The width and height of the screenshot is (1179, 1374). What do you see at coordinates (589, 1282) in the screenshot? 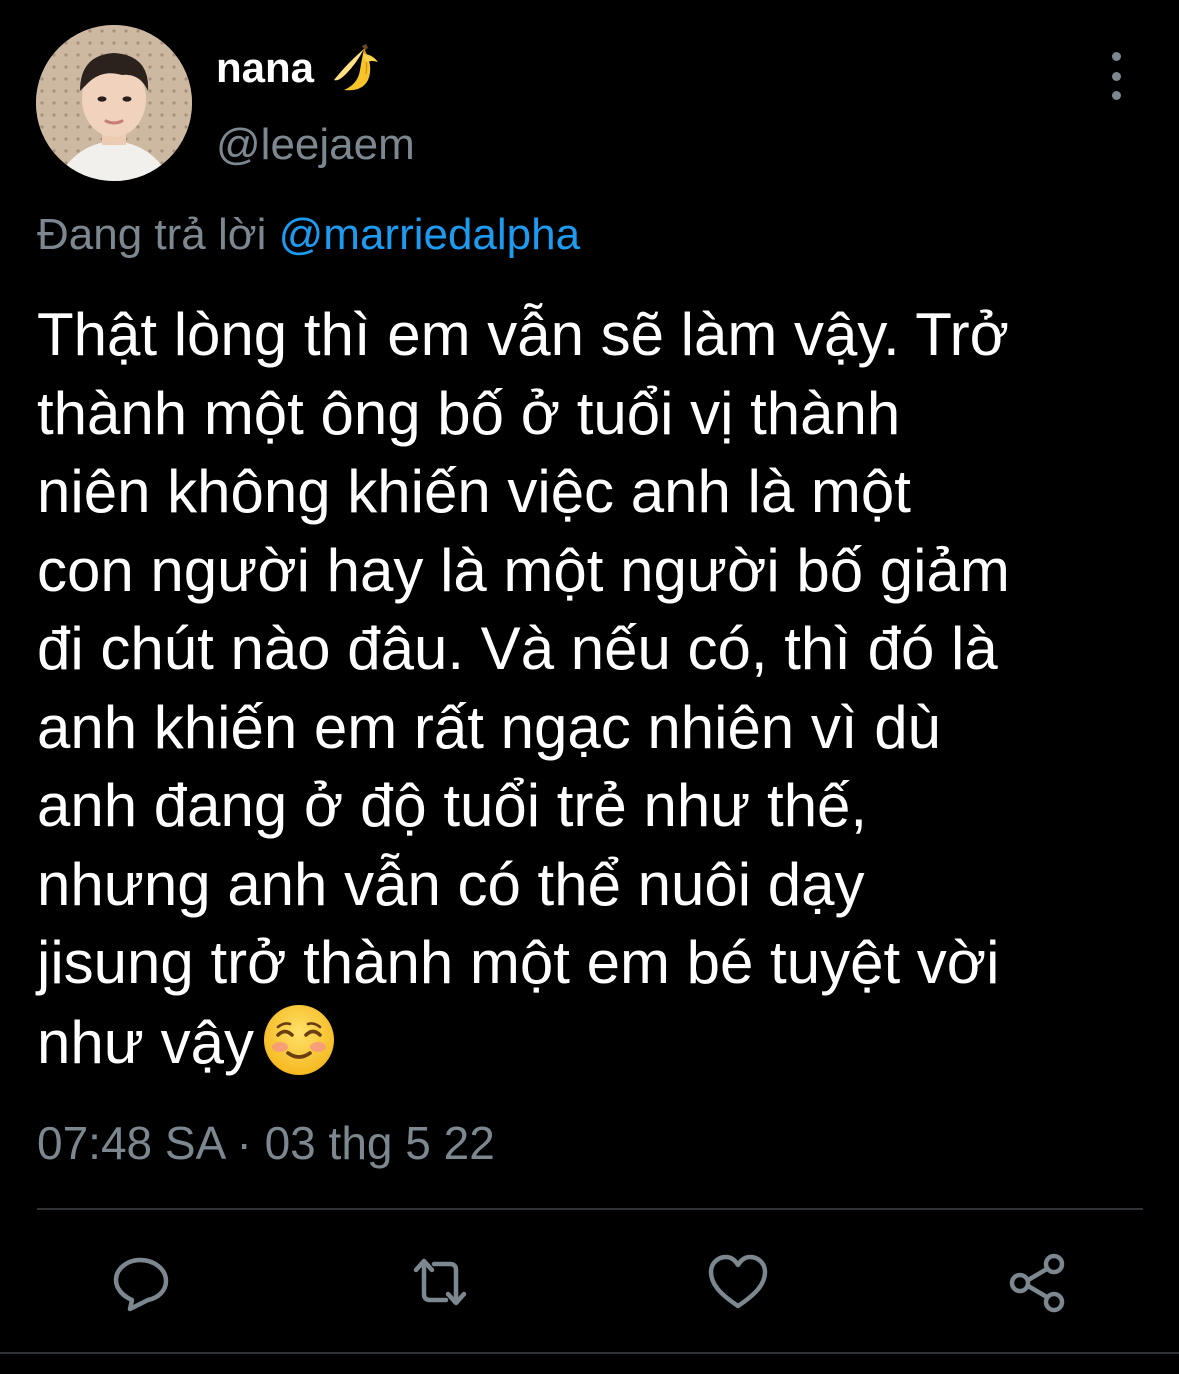
I see `action-bar` at bounding box center [589, 1282].